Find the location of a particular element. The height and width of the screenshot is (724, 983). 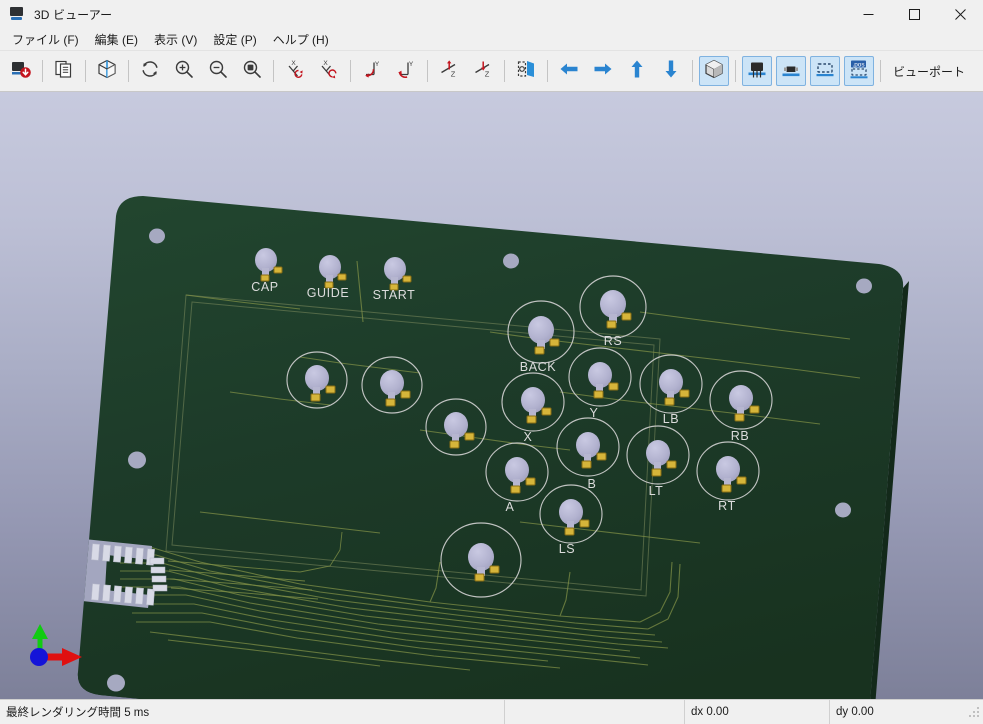

virtual-model-icon is located at coordinates (825, 71).